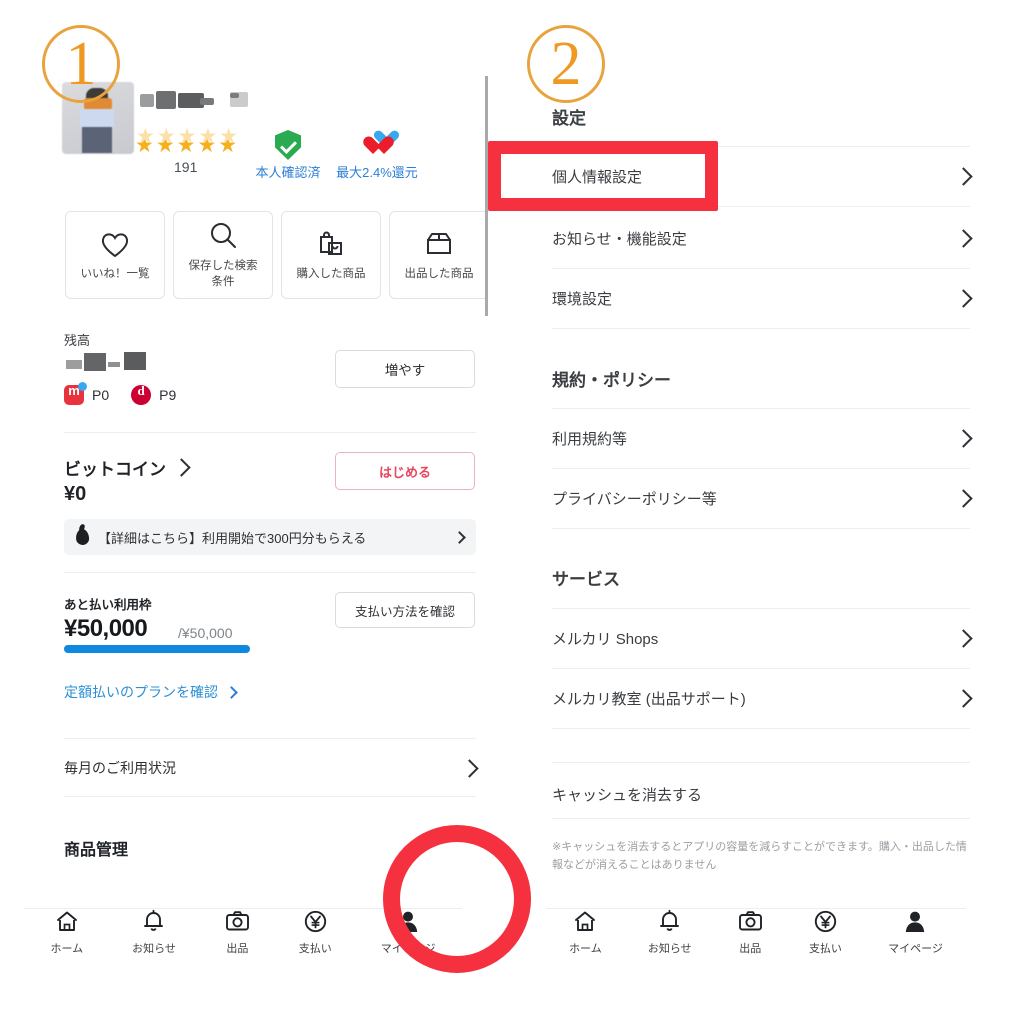 This screenshot has width=1024, height=1024. I want to click on cashback-label: 最大2.4%還元, so click(377, 172).